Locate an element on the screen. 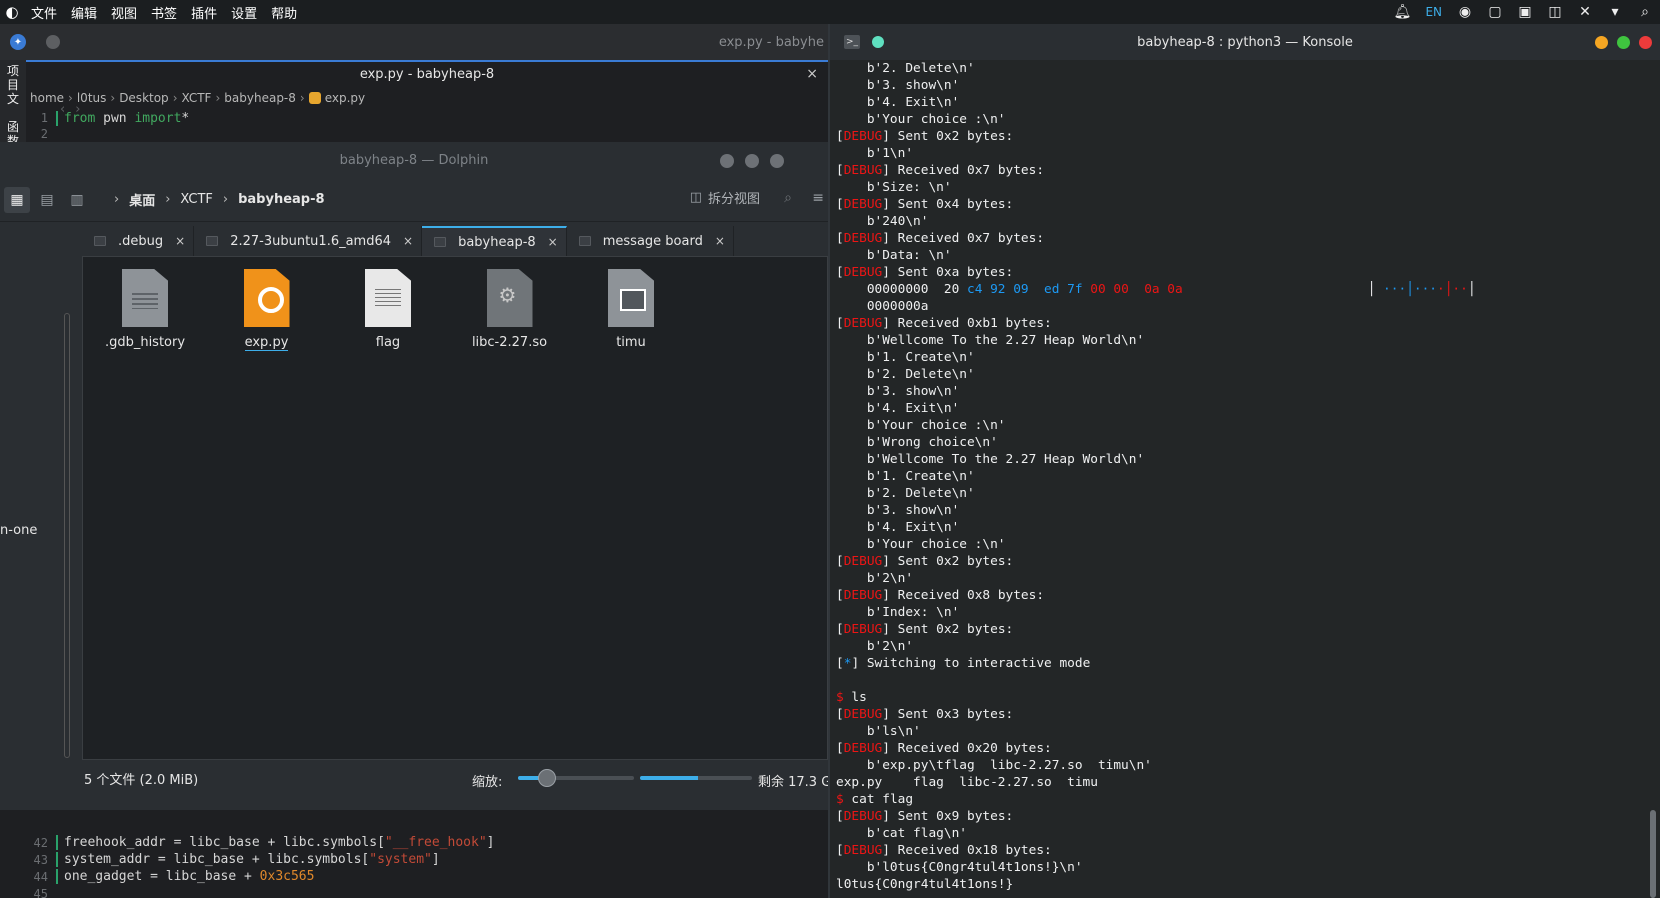 The width and height of the screenshot is (1660, 898). plain-file-icon is located at coordinates (388, 298).